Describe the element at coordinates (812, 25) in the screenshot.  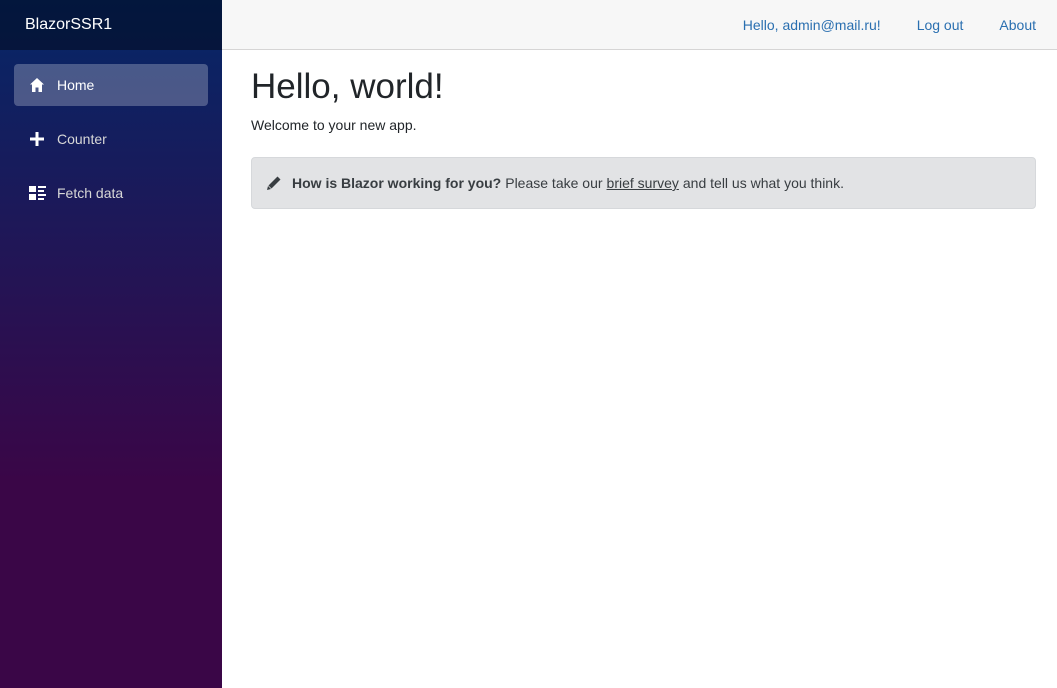
I see `user-greeting-link: Hello, admin@mail.ru!` at that location.